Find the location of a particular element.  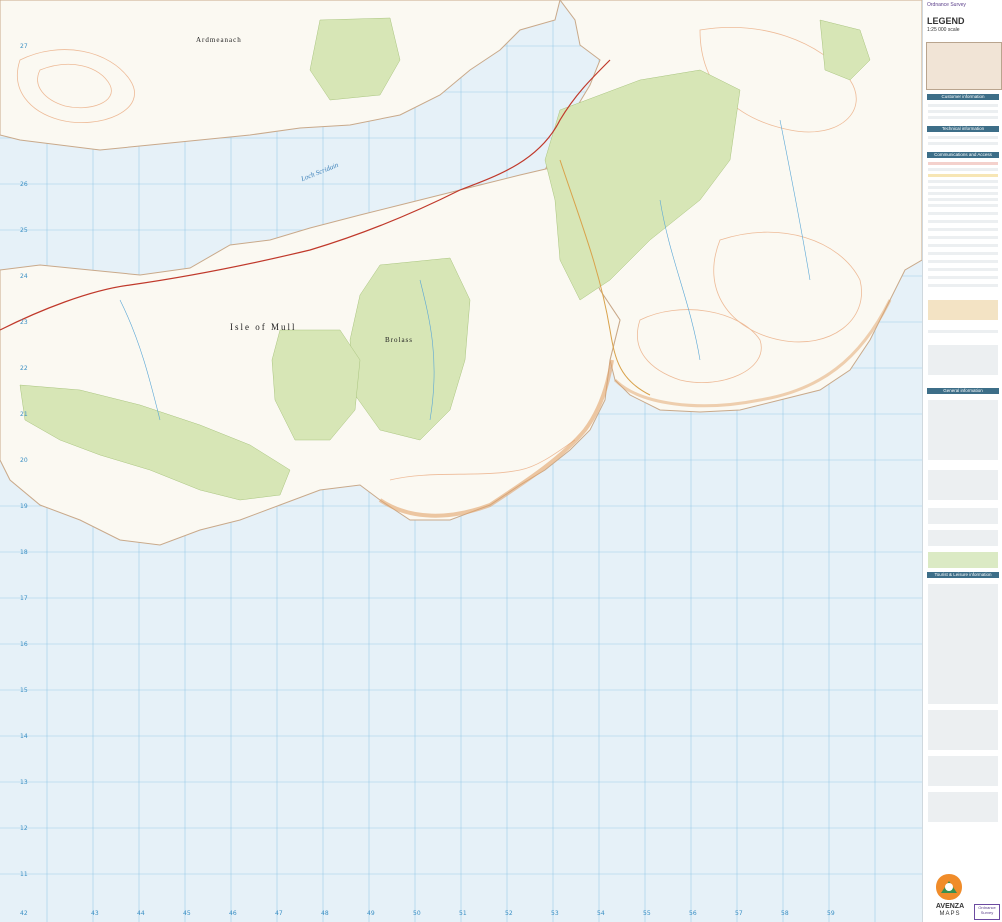

grid-label-side: 11 is located at coordinates (24, 874).